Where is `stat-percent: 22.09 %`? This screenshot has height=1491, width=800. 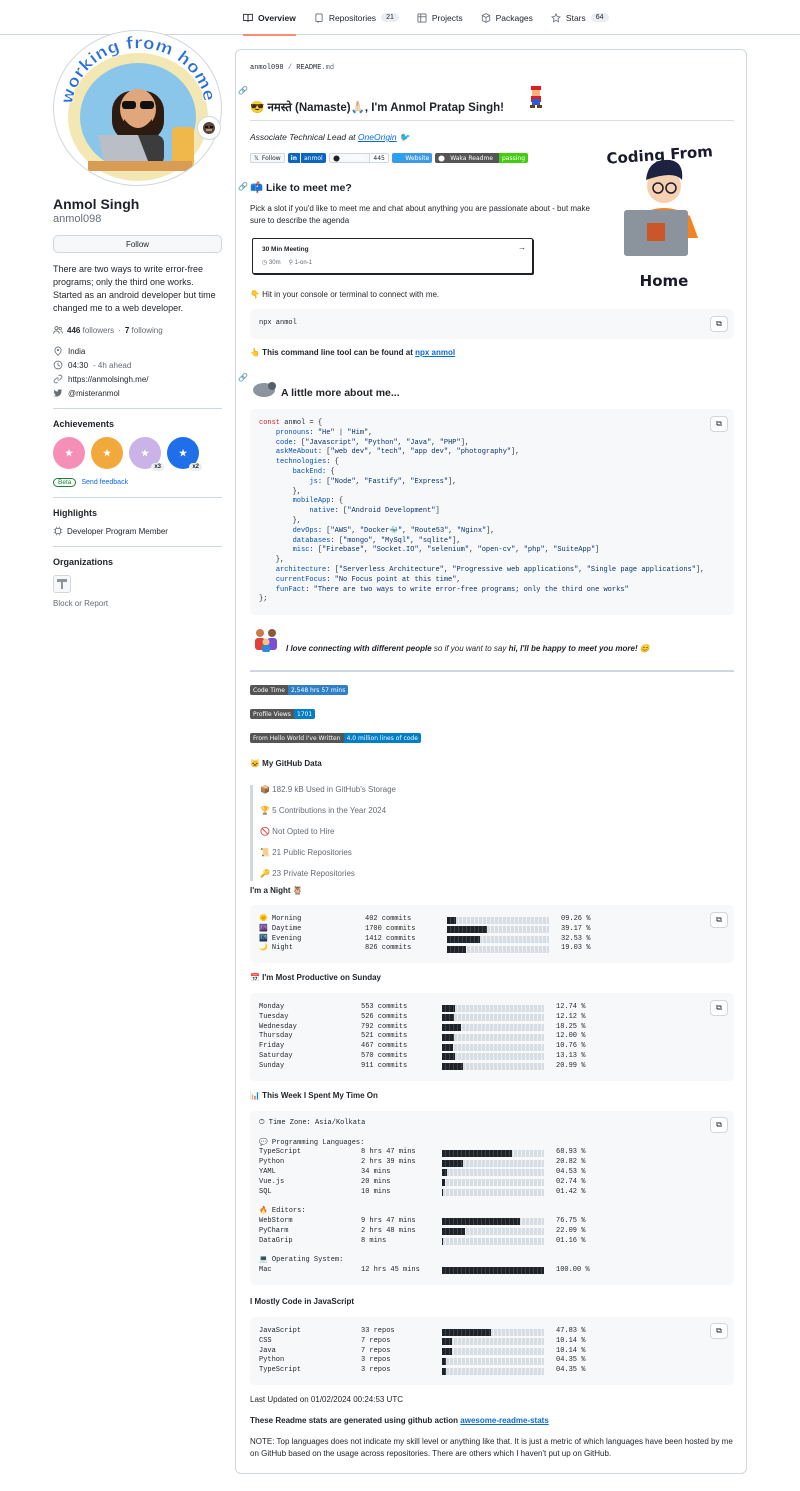 stat-percent: 22.09 % is located at coordinates (571, 1230).